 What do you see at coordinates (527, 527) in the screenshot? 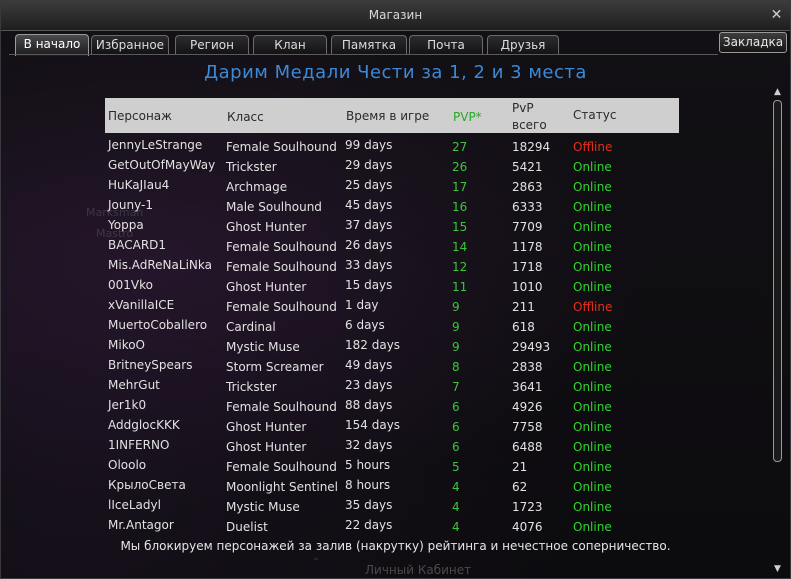
I see `cell-pvp-total: 4076` at bounding box center [527, 527].